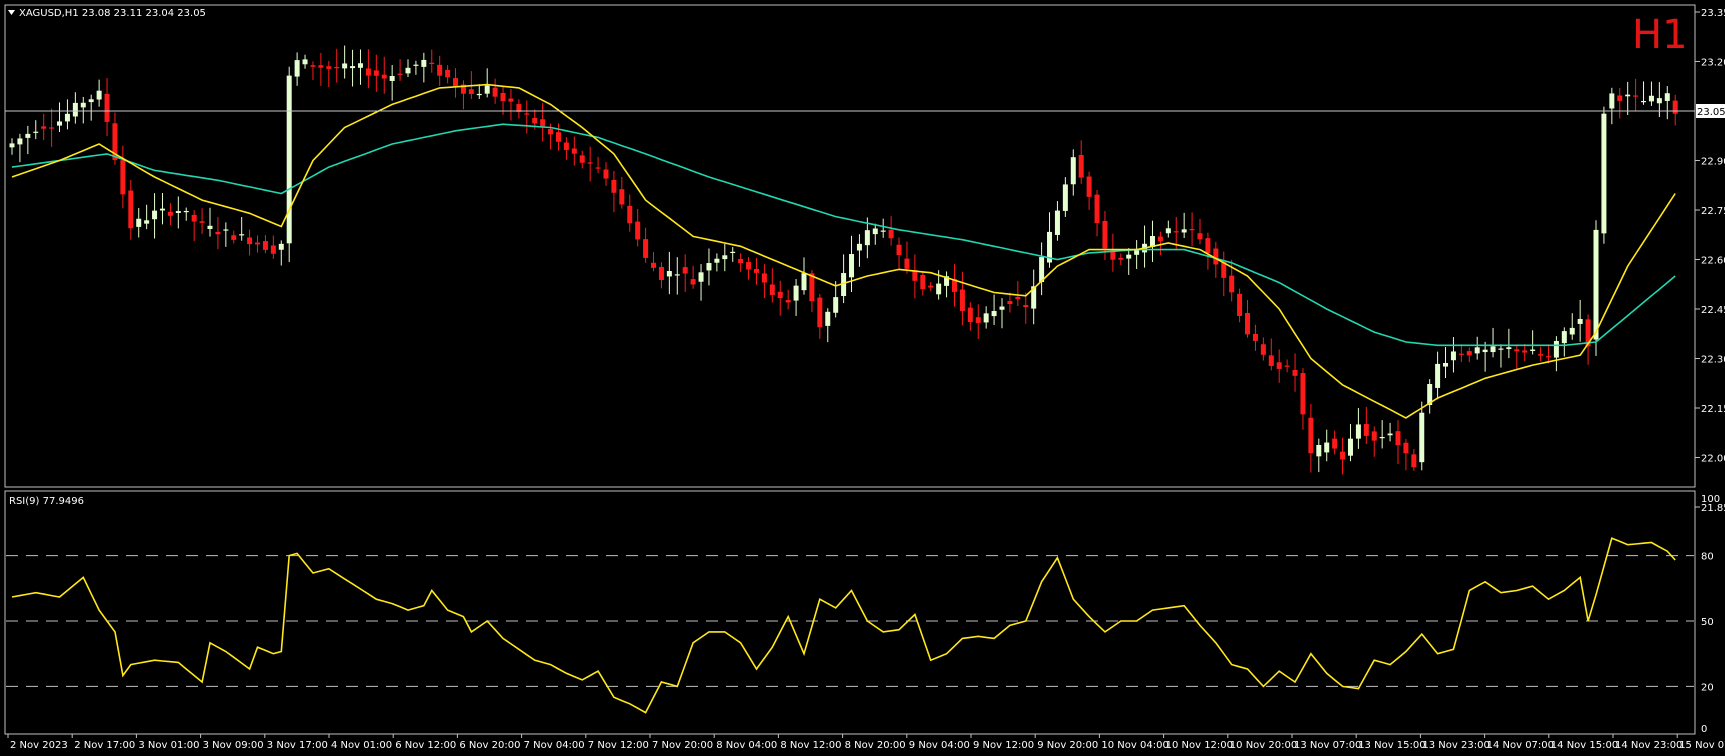  I want to click on time-tick-label: 8 Nov 04:00, so click(746, 745).